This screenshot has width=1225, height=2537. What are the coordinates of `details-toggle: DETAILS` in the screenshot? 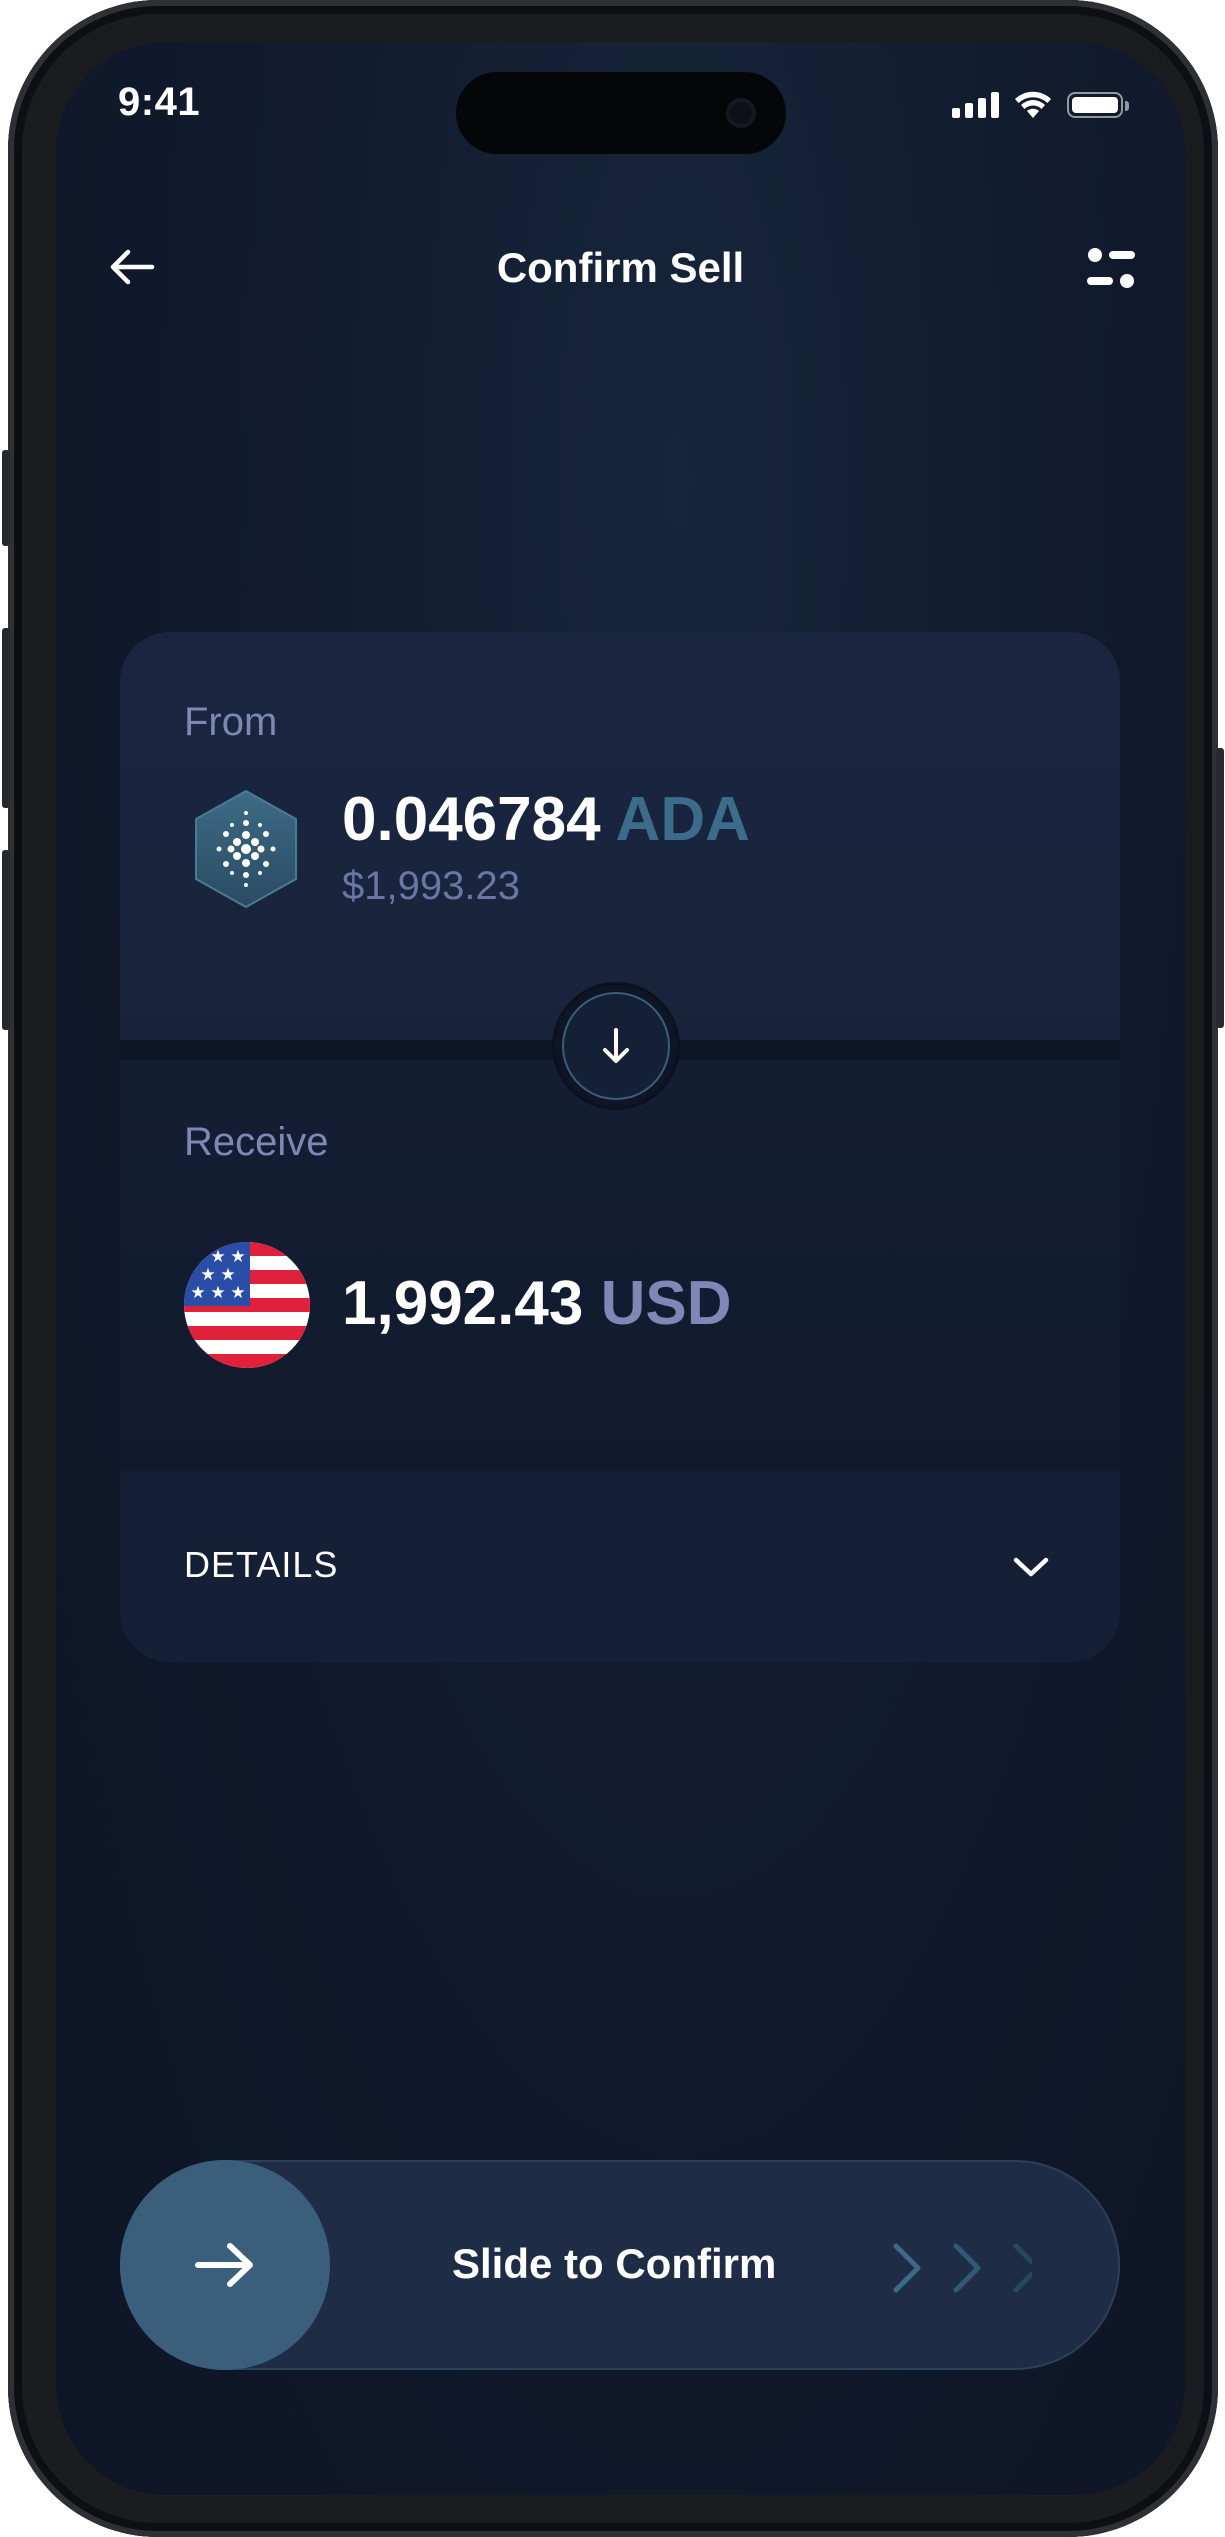 It's located at (620, 1567).